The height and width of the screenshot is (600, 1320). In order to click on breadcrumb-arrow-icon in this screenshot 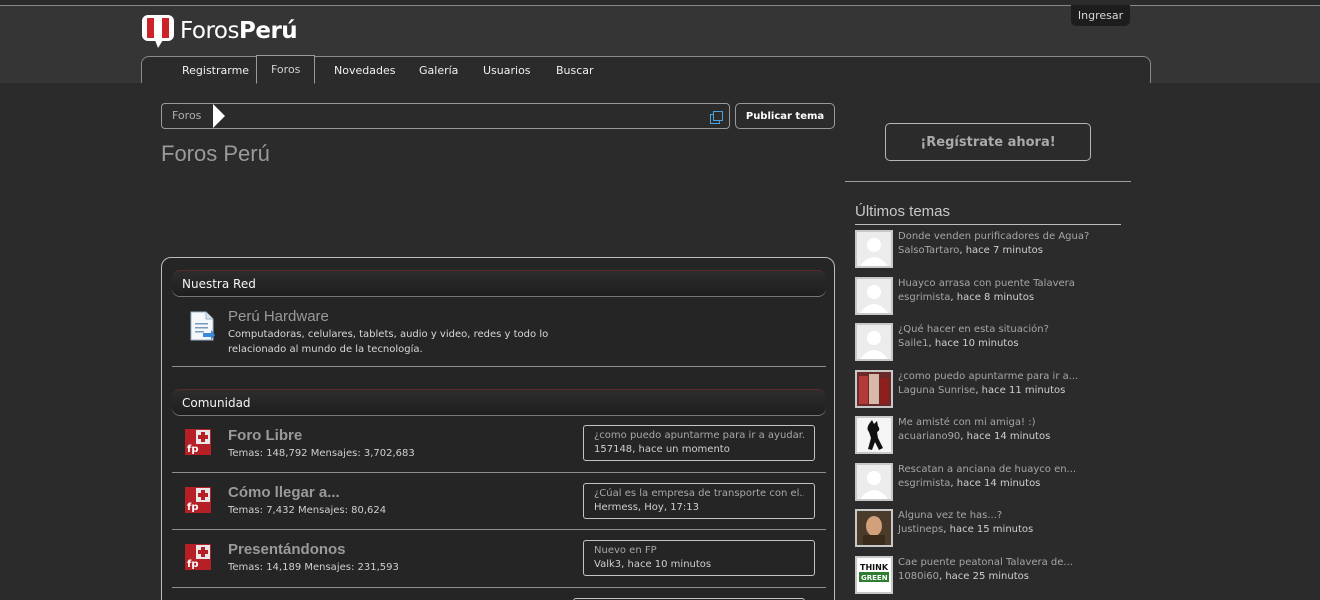, I will do `click(219, 116)`.